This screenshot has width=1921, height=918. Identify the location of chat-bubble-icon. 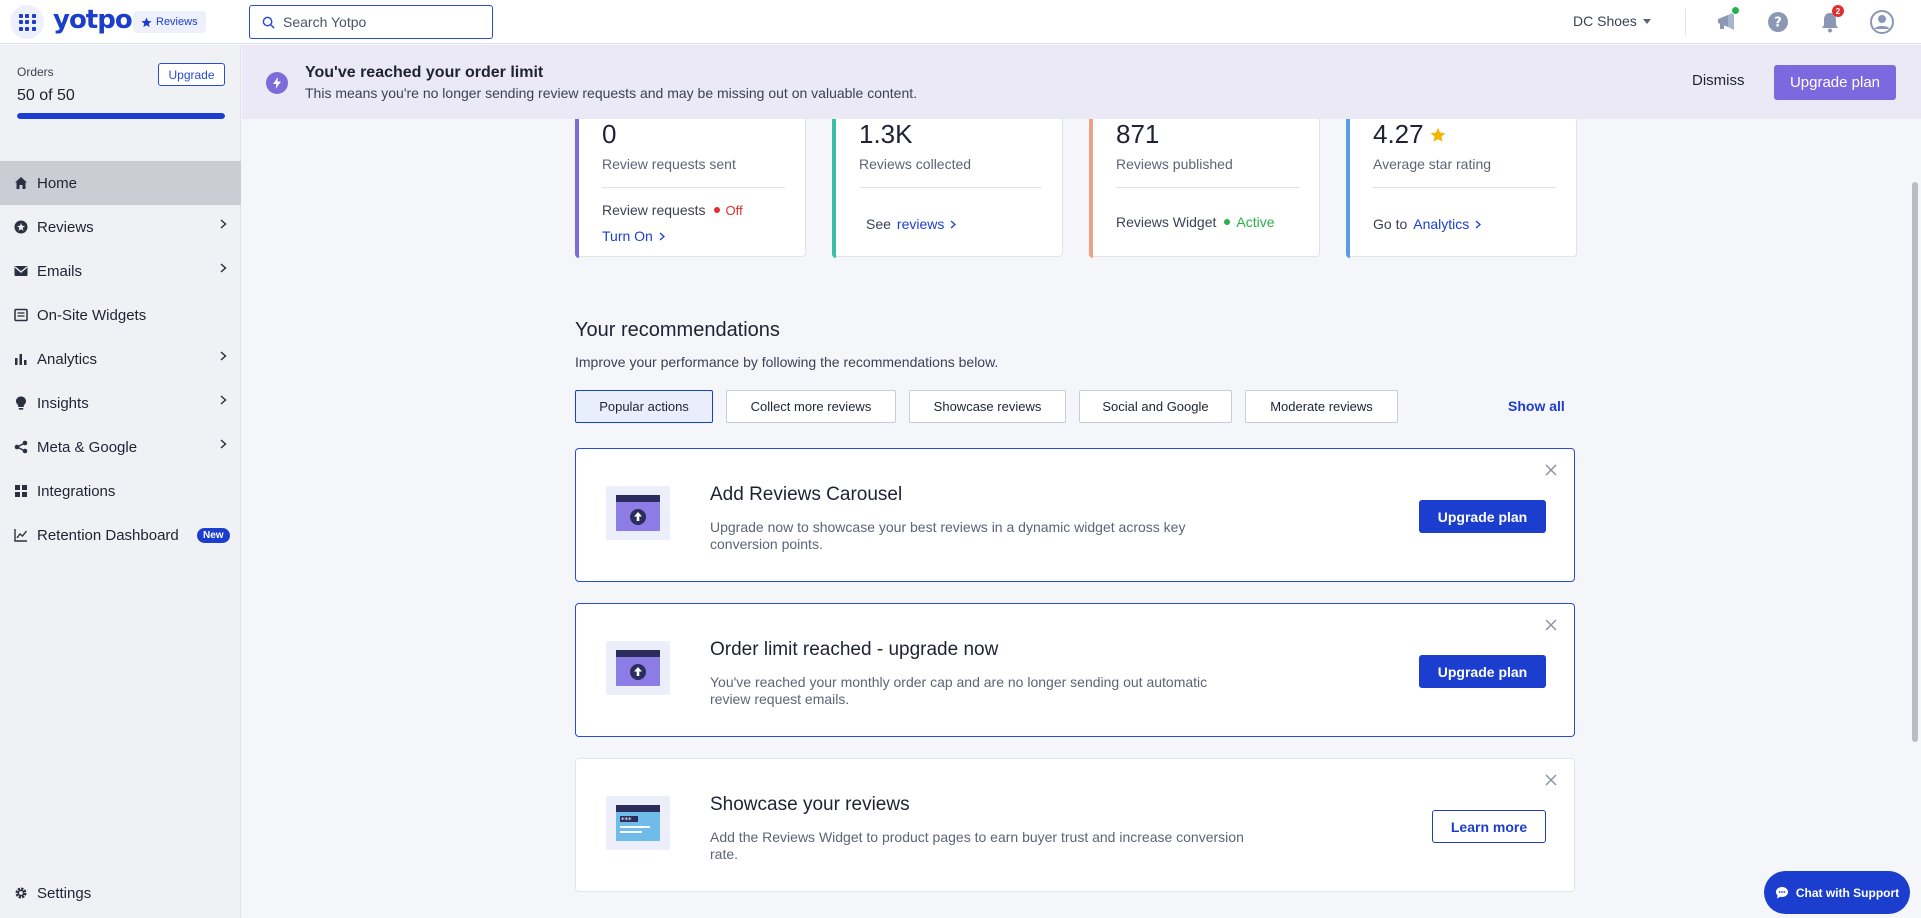
(1781, 893).